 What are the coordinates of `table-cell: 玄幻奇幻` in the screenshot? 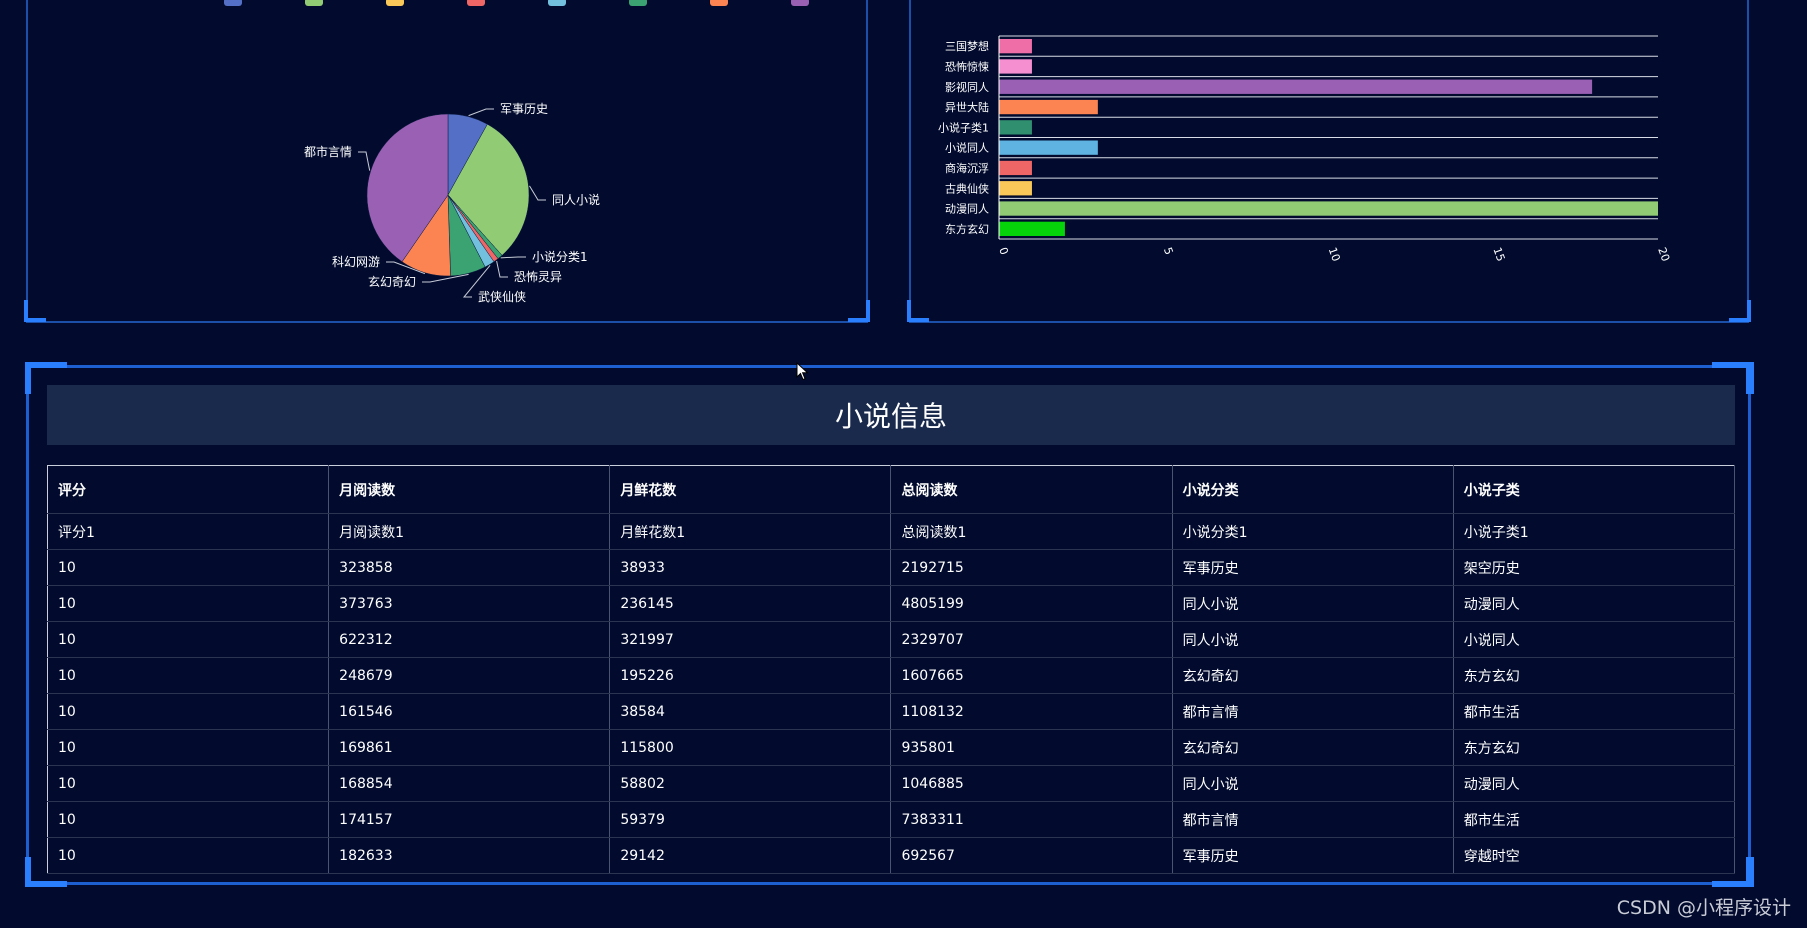 It's located at (1313, 675).